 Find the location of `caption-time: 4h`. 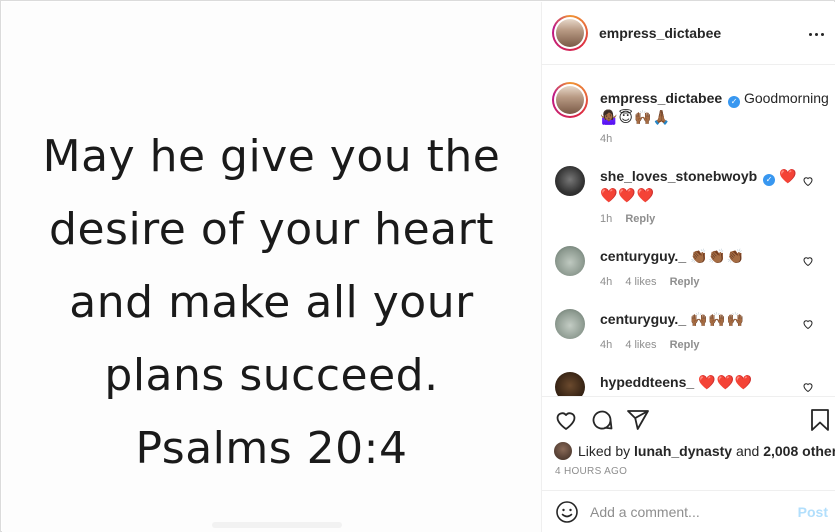

caption-time: 4h is located at coordinates (606, 139).